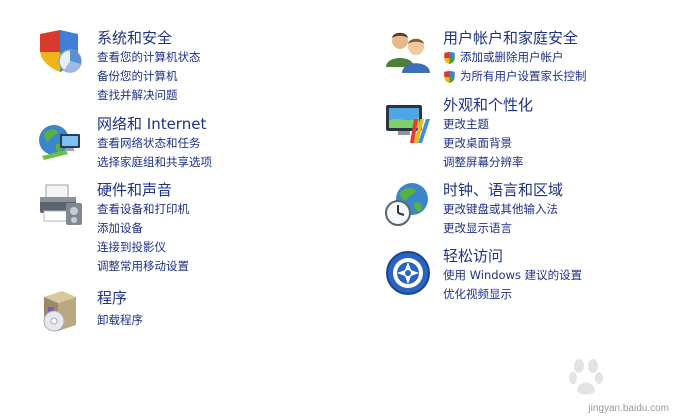  Describe the element at coordinates (143, 209) in the screenshot. I see `link-devices-printers: 查看设备和打印机` at that location.